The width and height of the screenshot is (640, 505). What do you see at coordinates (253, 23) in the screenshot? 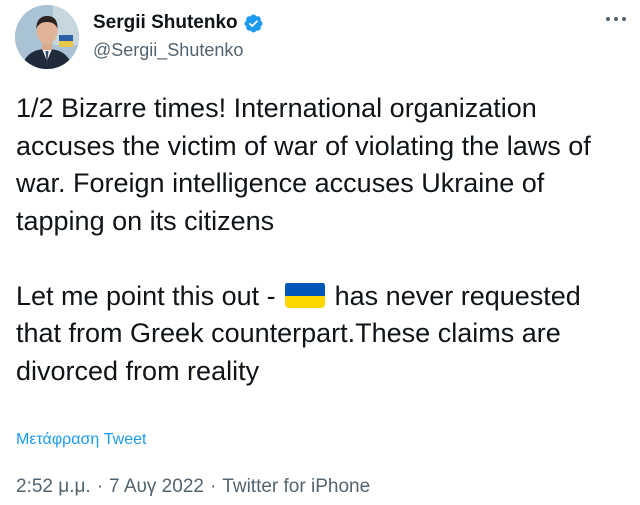
I see `verified-badge-icon` at bounding box center [253, 23].